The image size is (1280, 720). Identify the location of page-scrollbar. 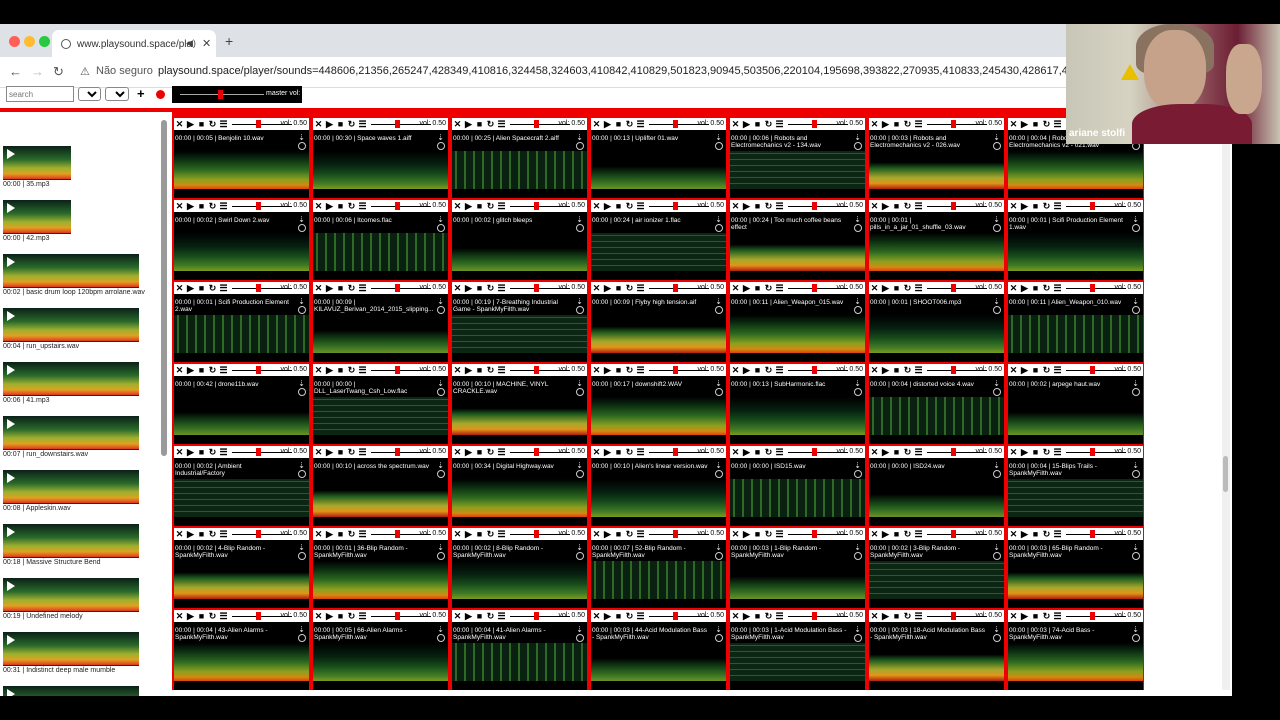
(1226, 405).